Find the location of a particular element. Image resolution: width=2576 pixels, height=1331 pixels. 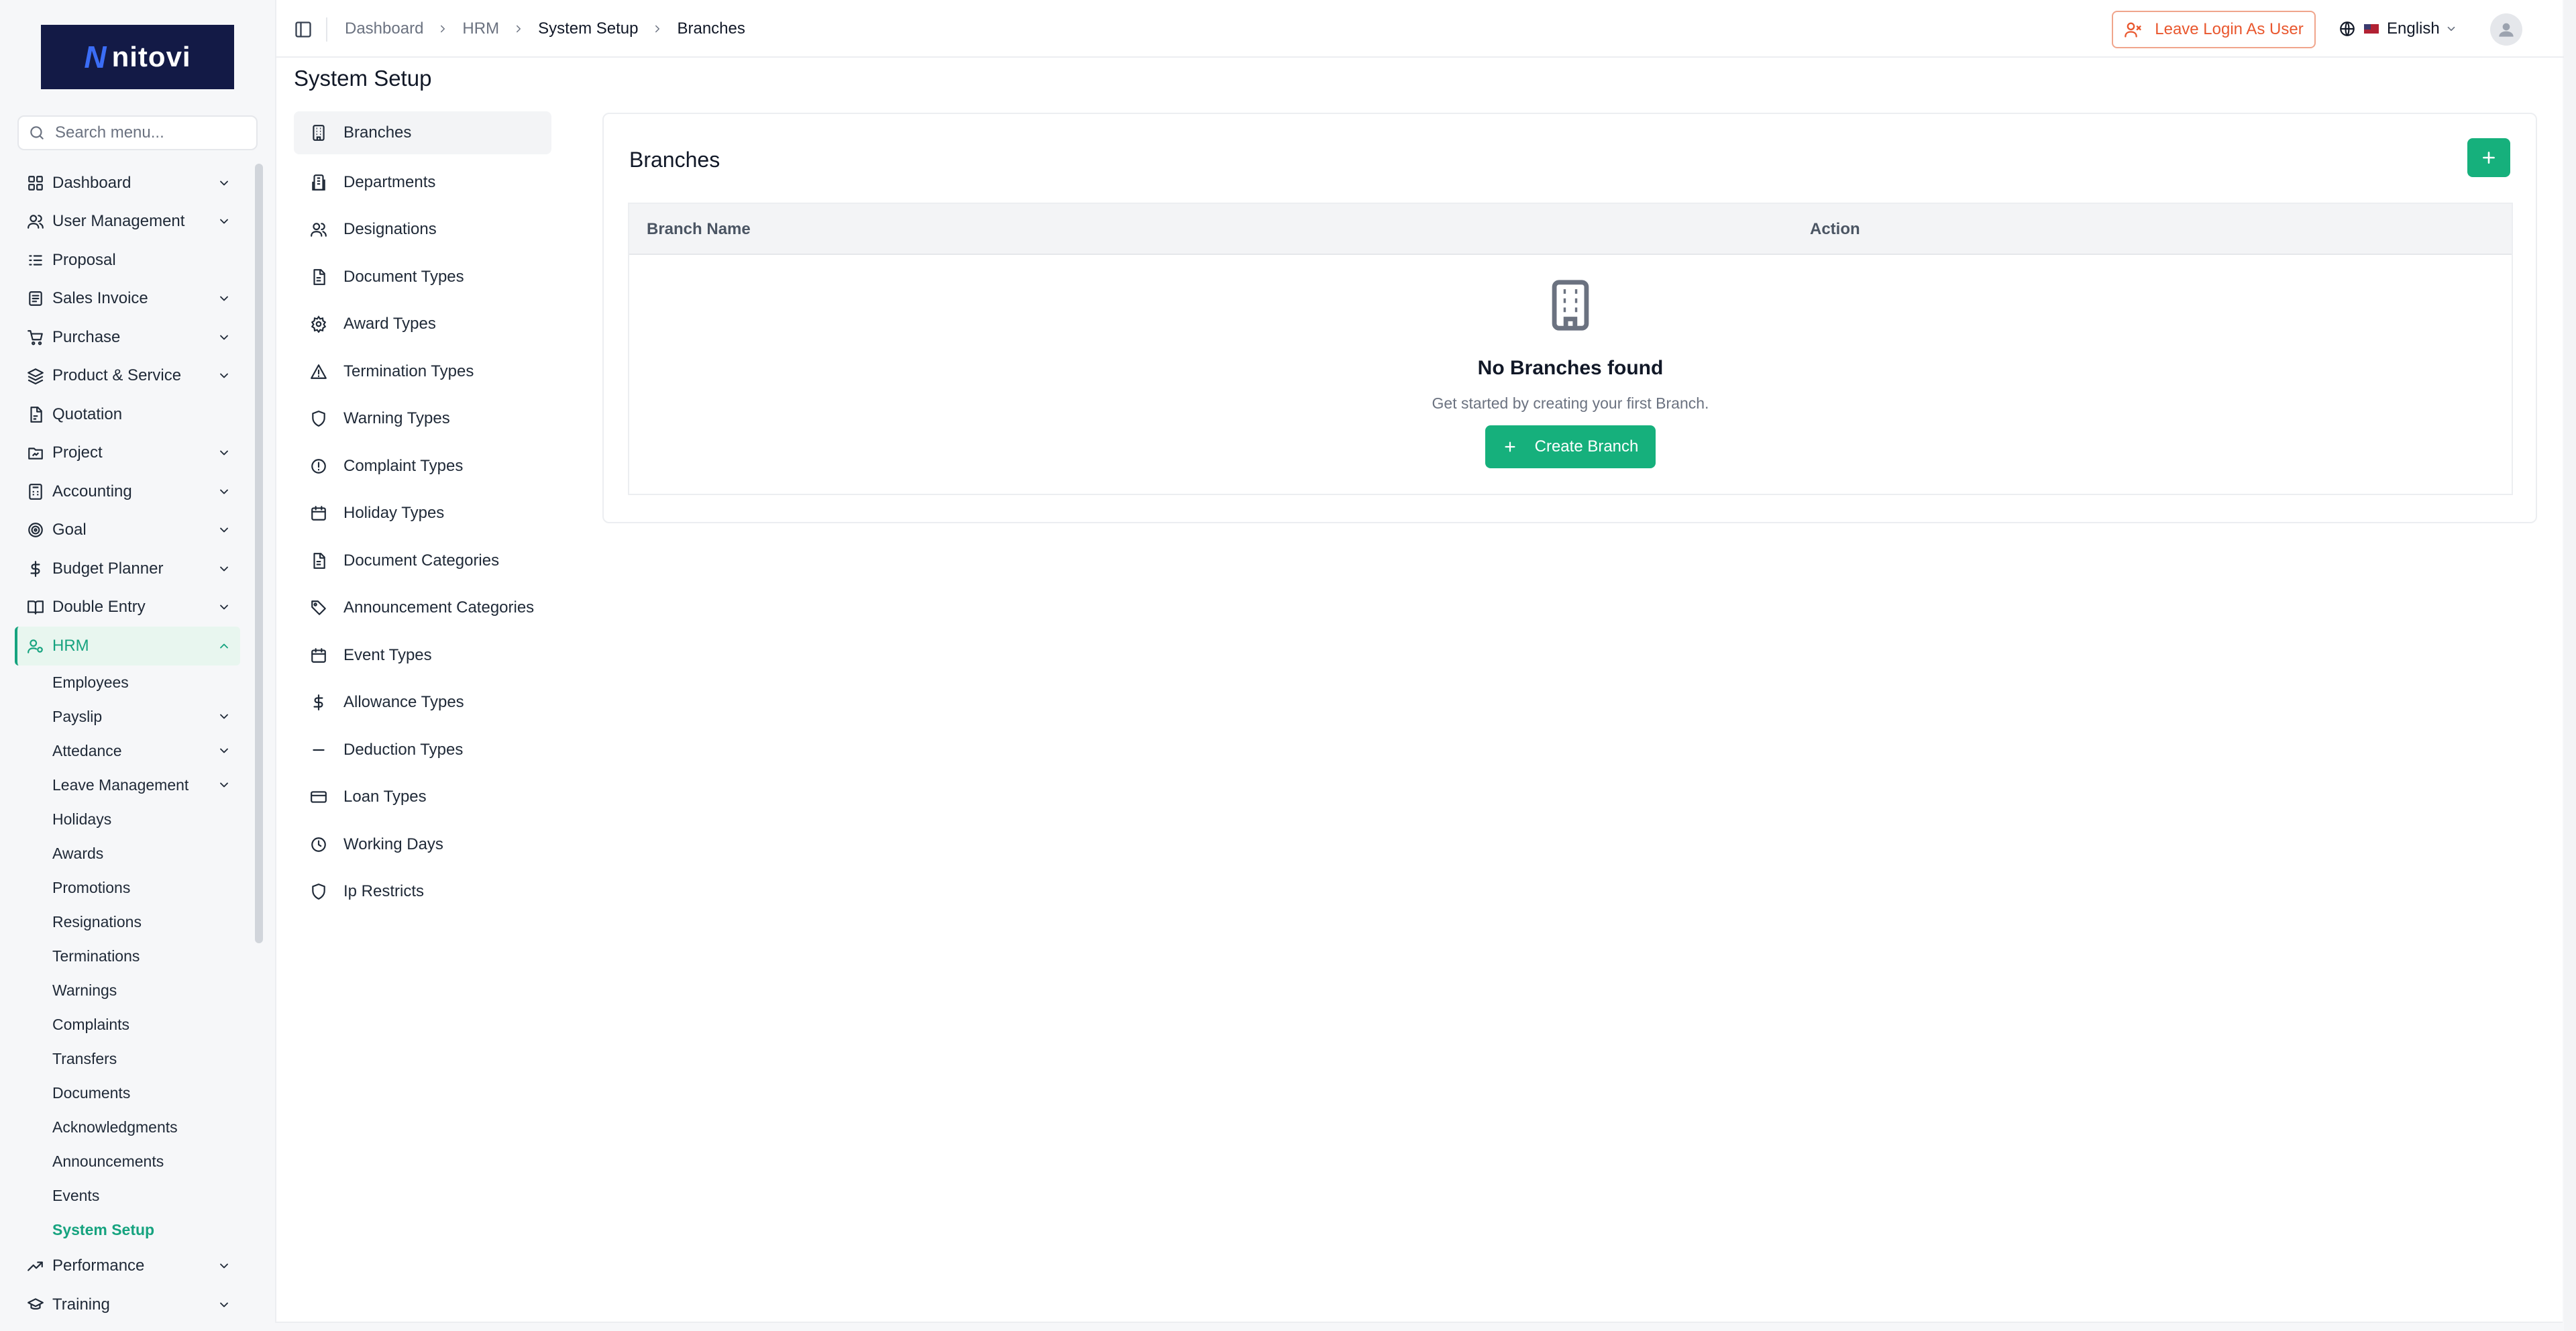

add-branch-button is located at coordinates (2488, 157).